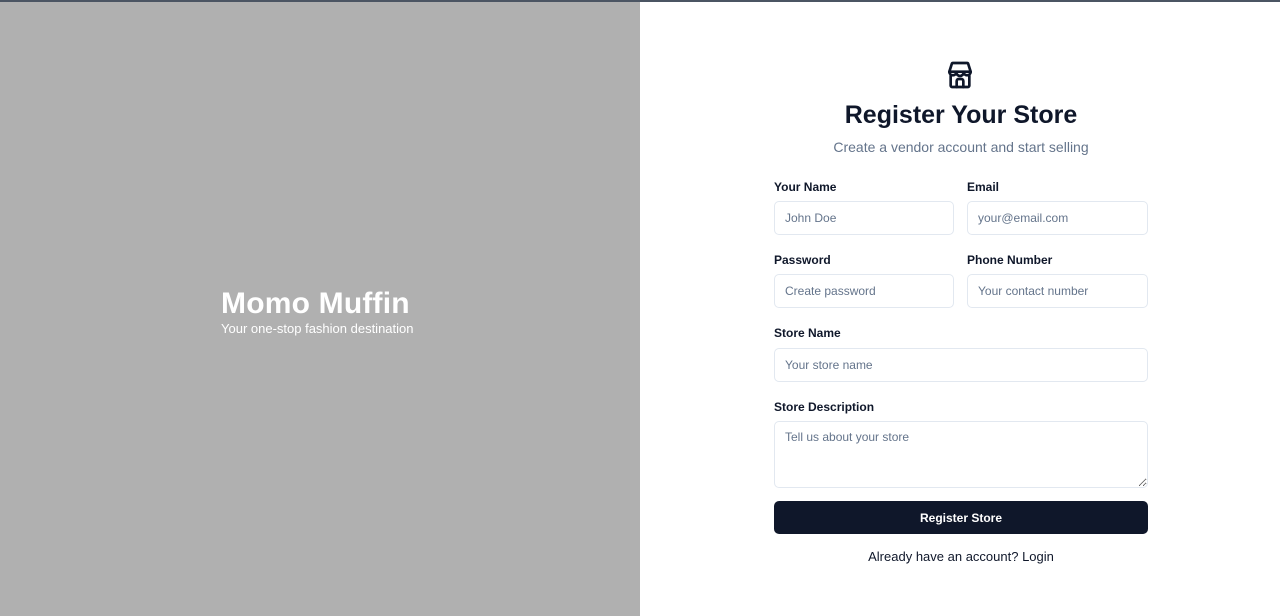 Image resolution: width=1280 pixels, height=616 pixels. What do you see at coordinates (807, 333) in the screenshot?
I see `store-name-label: Store Name` at bounding box center [807, 333].